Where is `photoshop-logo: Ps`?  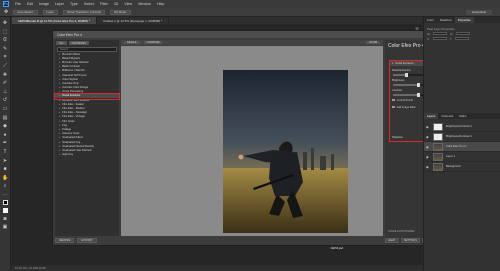 photoshop-logo: Ps is located at coordinates (6, 4).